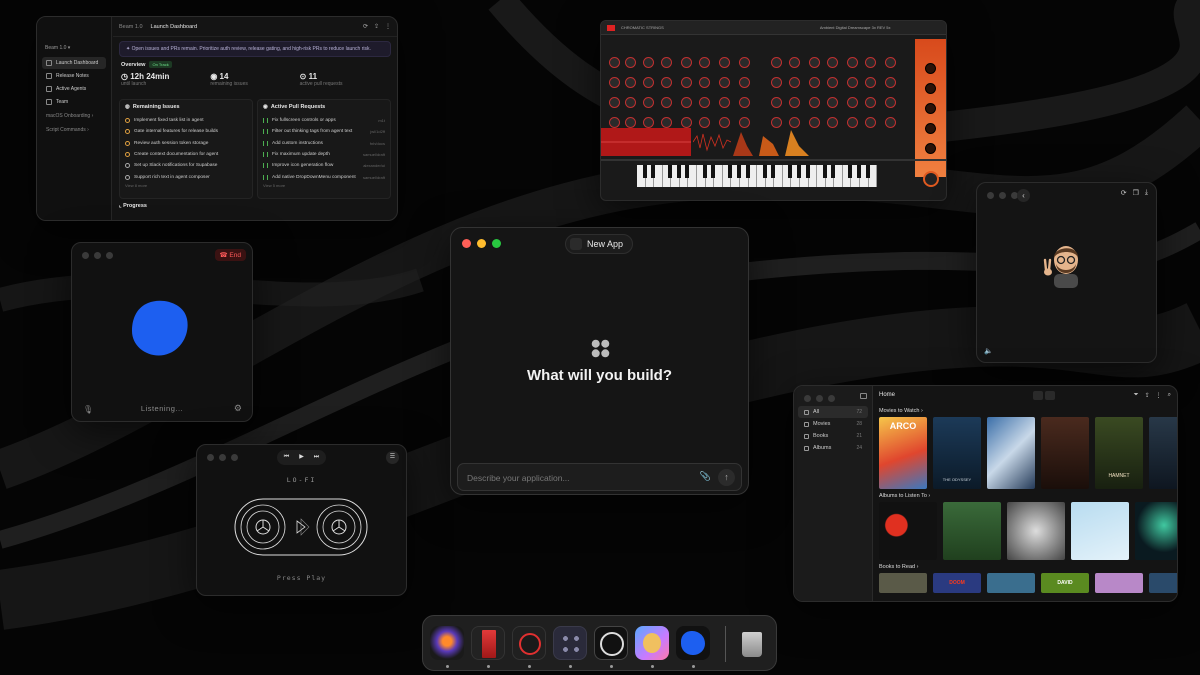 This screenshot has width=1200, height=675. Describe the element at coordinates (1169, 395) in the screenshot. I see `search-icon: ⌕` at that location.